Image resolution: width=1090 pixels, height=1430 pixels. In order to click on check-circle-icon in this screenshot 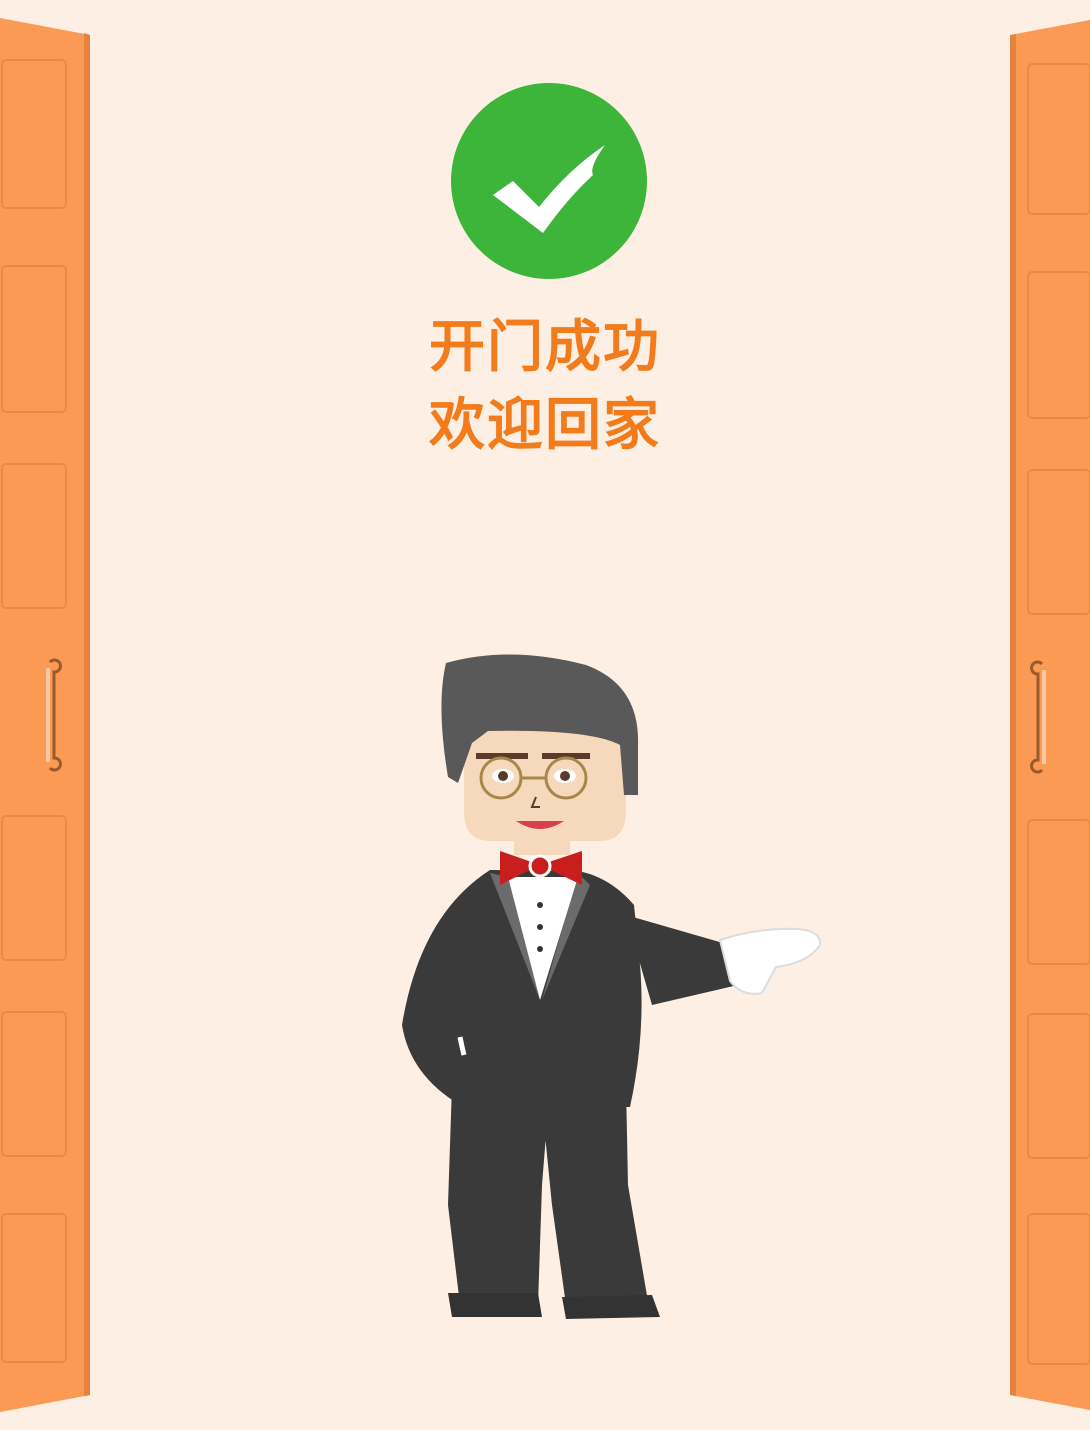, I will do `click(549, 181)`.